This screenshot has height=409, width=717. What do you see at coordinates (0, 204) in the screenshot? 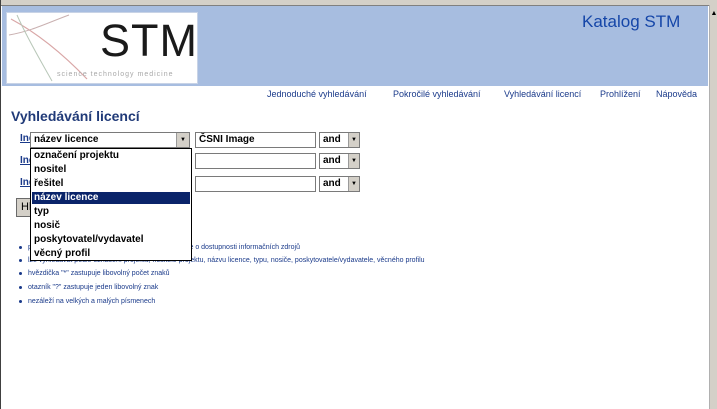
I see `window-left-edge` at bounding box center [0, 204].